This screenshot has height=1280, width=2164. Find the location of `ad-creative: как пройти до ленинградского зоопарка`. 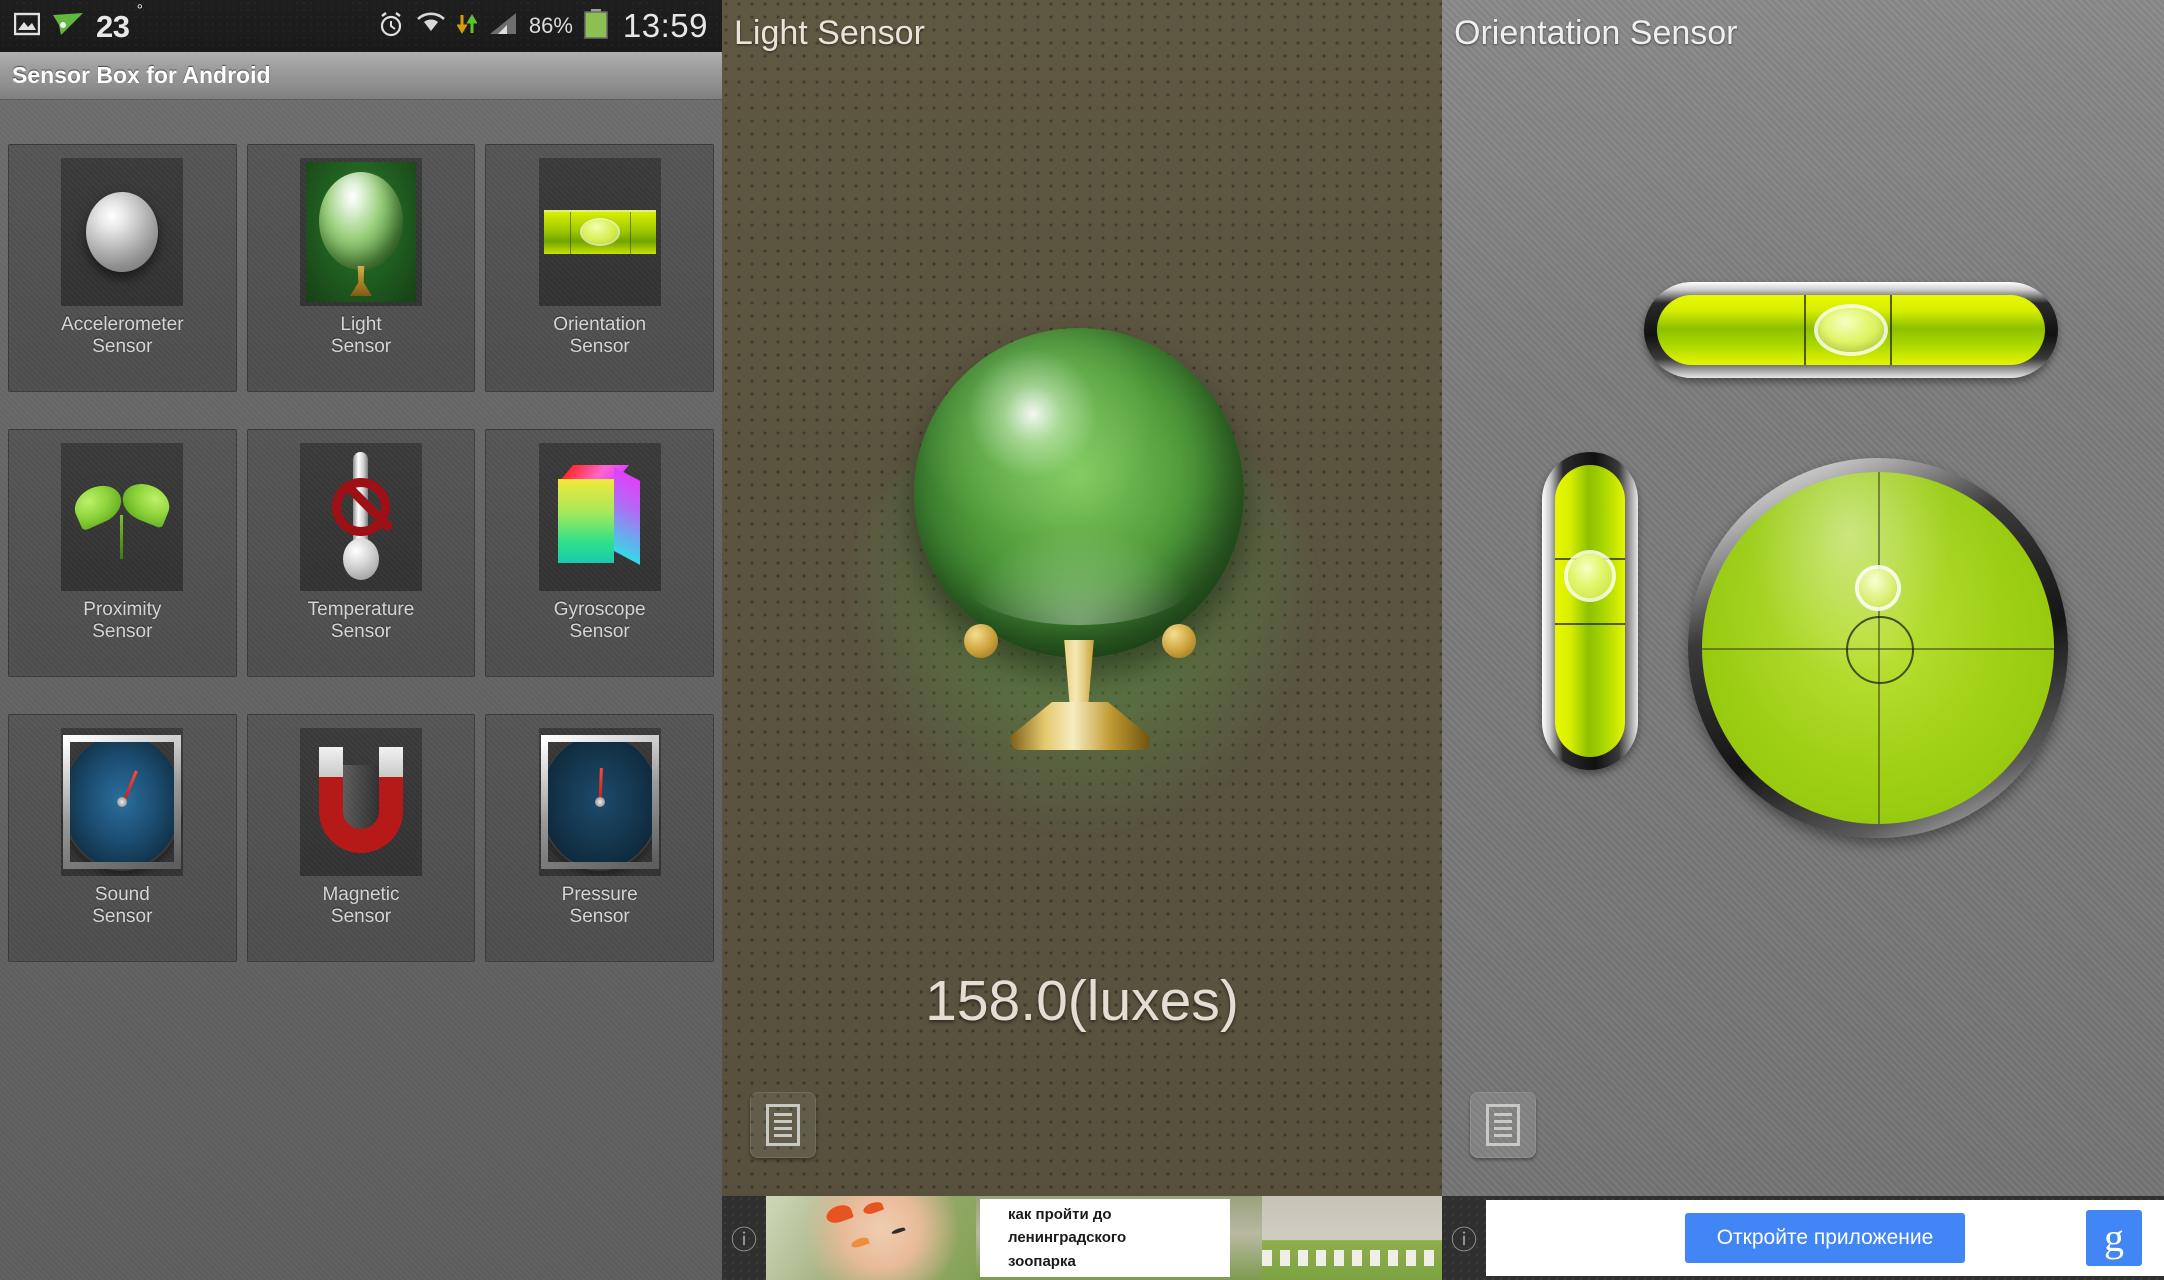

ad-creative: как пройти до ленинградского зоопарка is located at coordinates (1104, 1238).